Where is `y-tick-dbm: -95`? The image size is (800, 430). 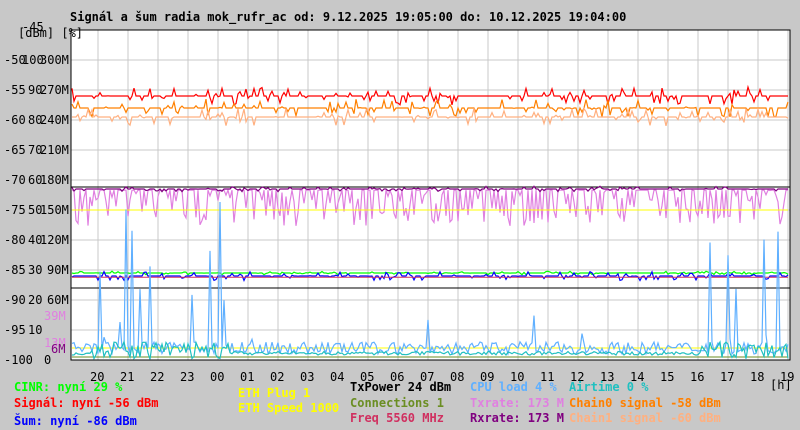 y-tick-dbm: -95 is located at coordinates (15, 330).